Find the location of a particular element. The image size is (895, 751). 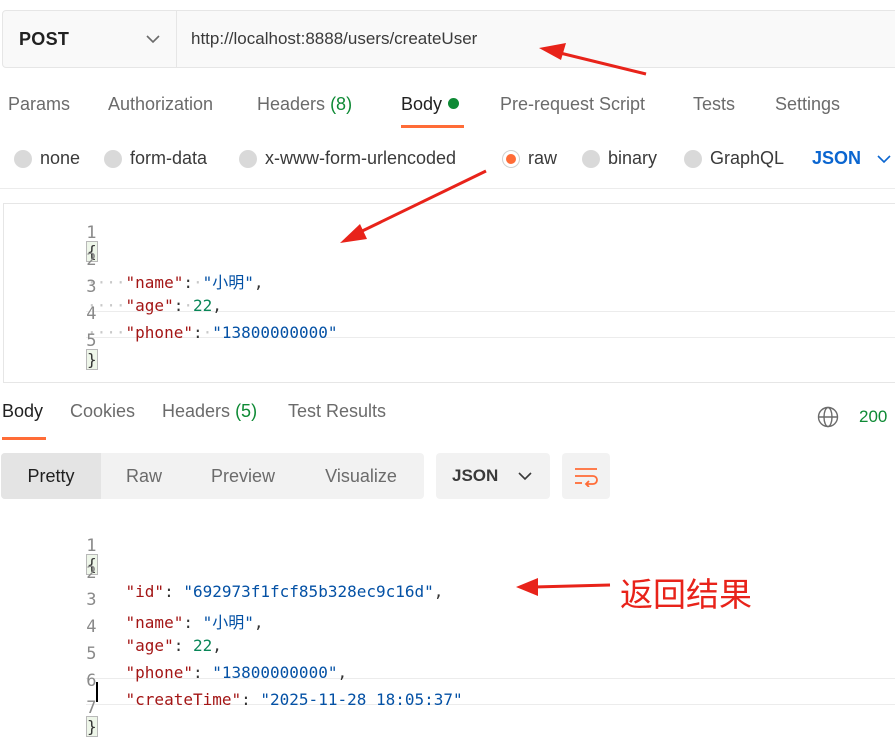

wrap-lines-icon is located at coordinates (586, 477).